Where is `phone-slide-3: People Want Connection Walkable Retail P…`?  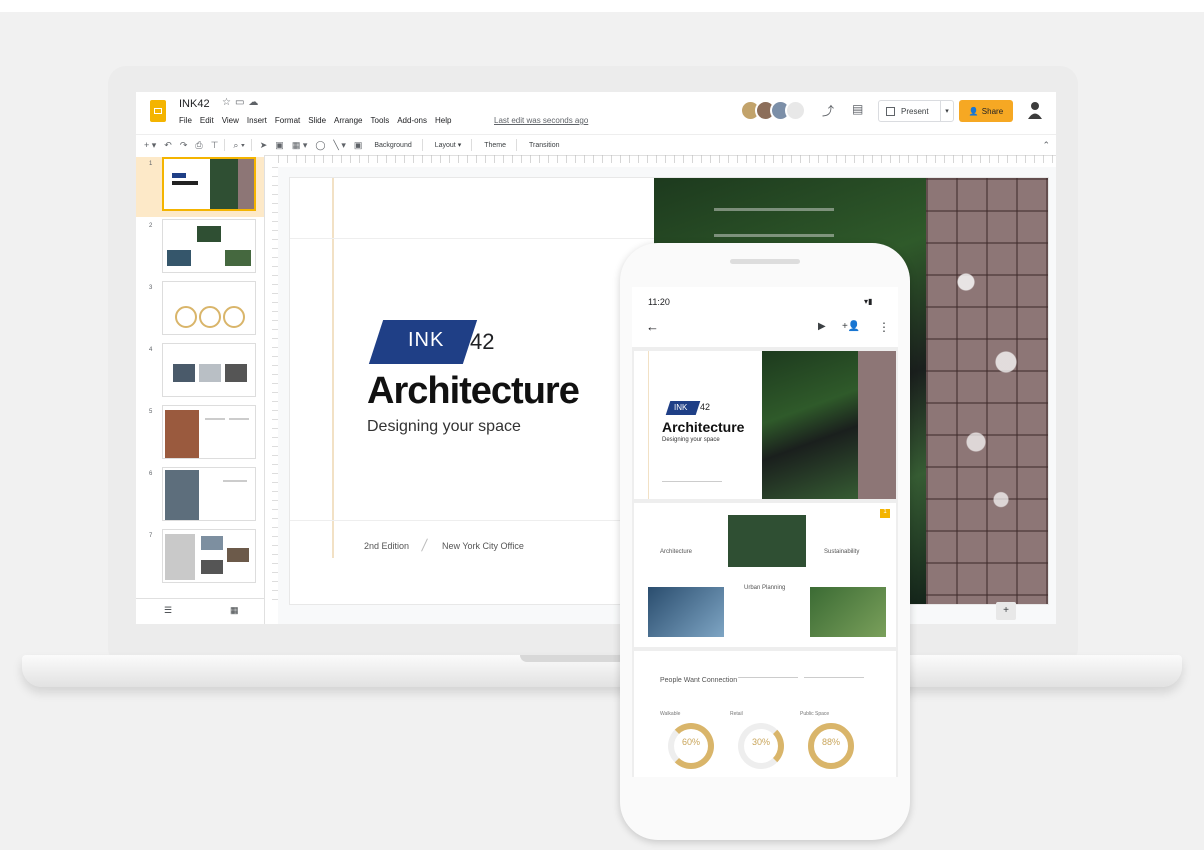
phone-slide-3: People Want Connection Walkable Retail P… is located at coordinates (765, 714).